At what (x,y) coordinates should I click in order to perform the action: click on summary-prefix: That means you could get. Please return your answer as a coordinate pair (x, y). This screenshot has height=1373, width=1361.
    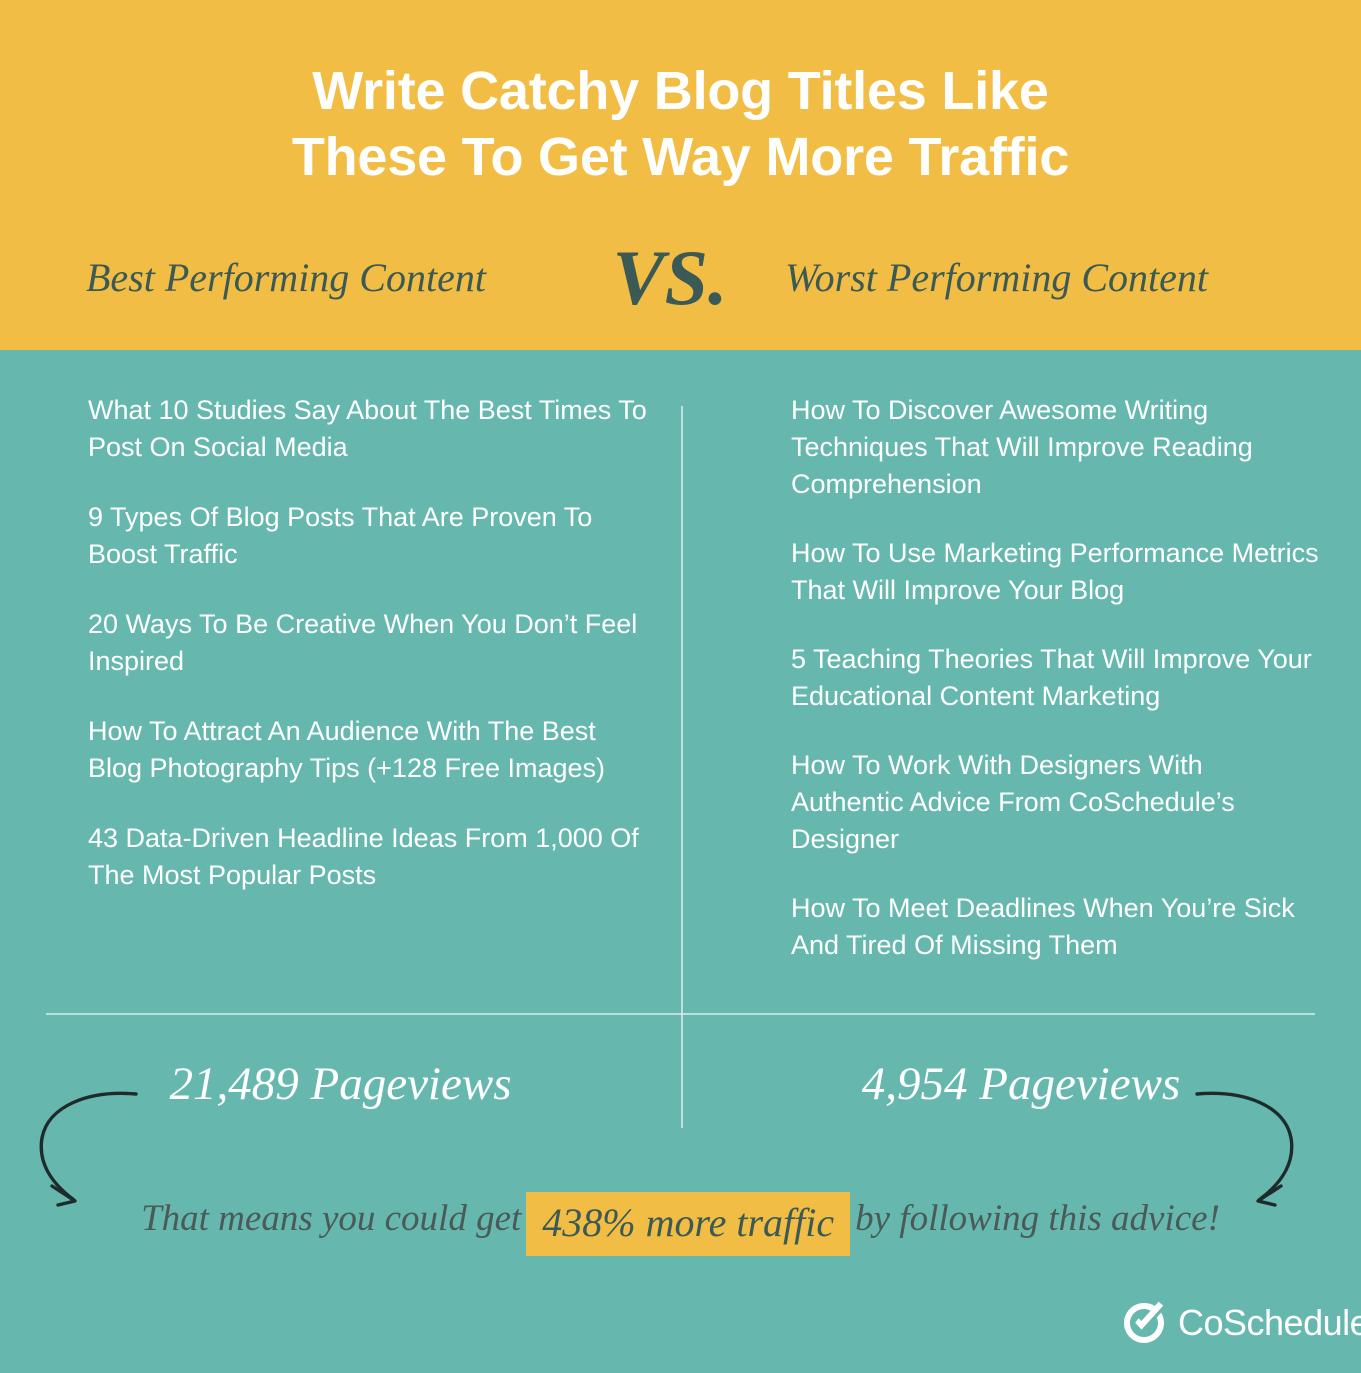
    Looking at the image, I should click on (331, 1218).